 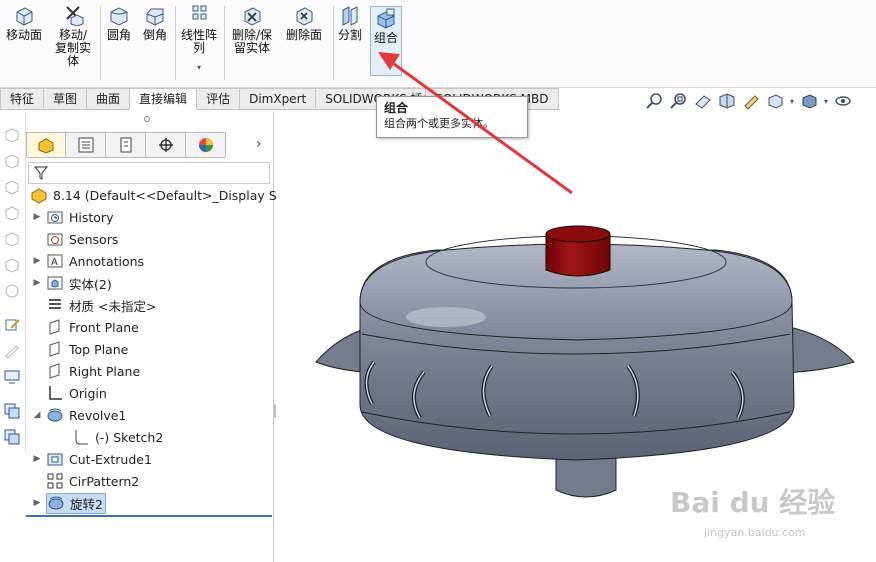 What do you see at coordinates (12, 377) in the screenshot?
I see `screen-capture-icon` at bounding box center [12, 377].